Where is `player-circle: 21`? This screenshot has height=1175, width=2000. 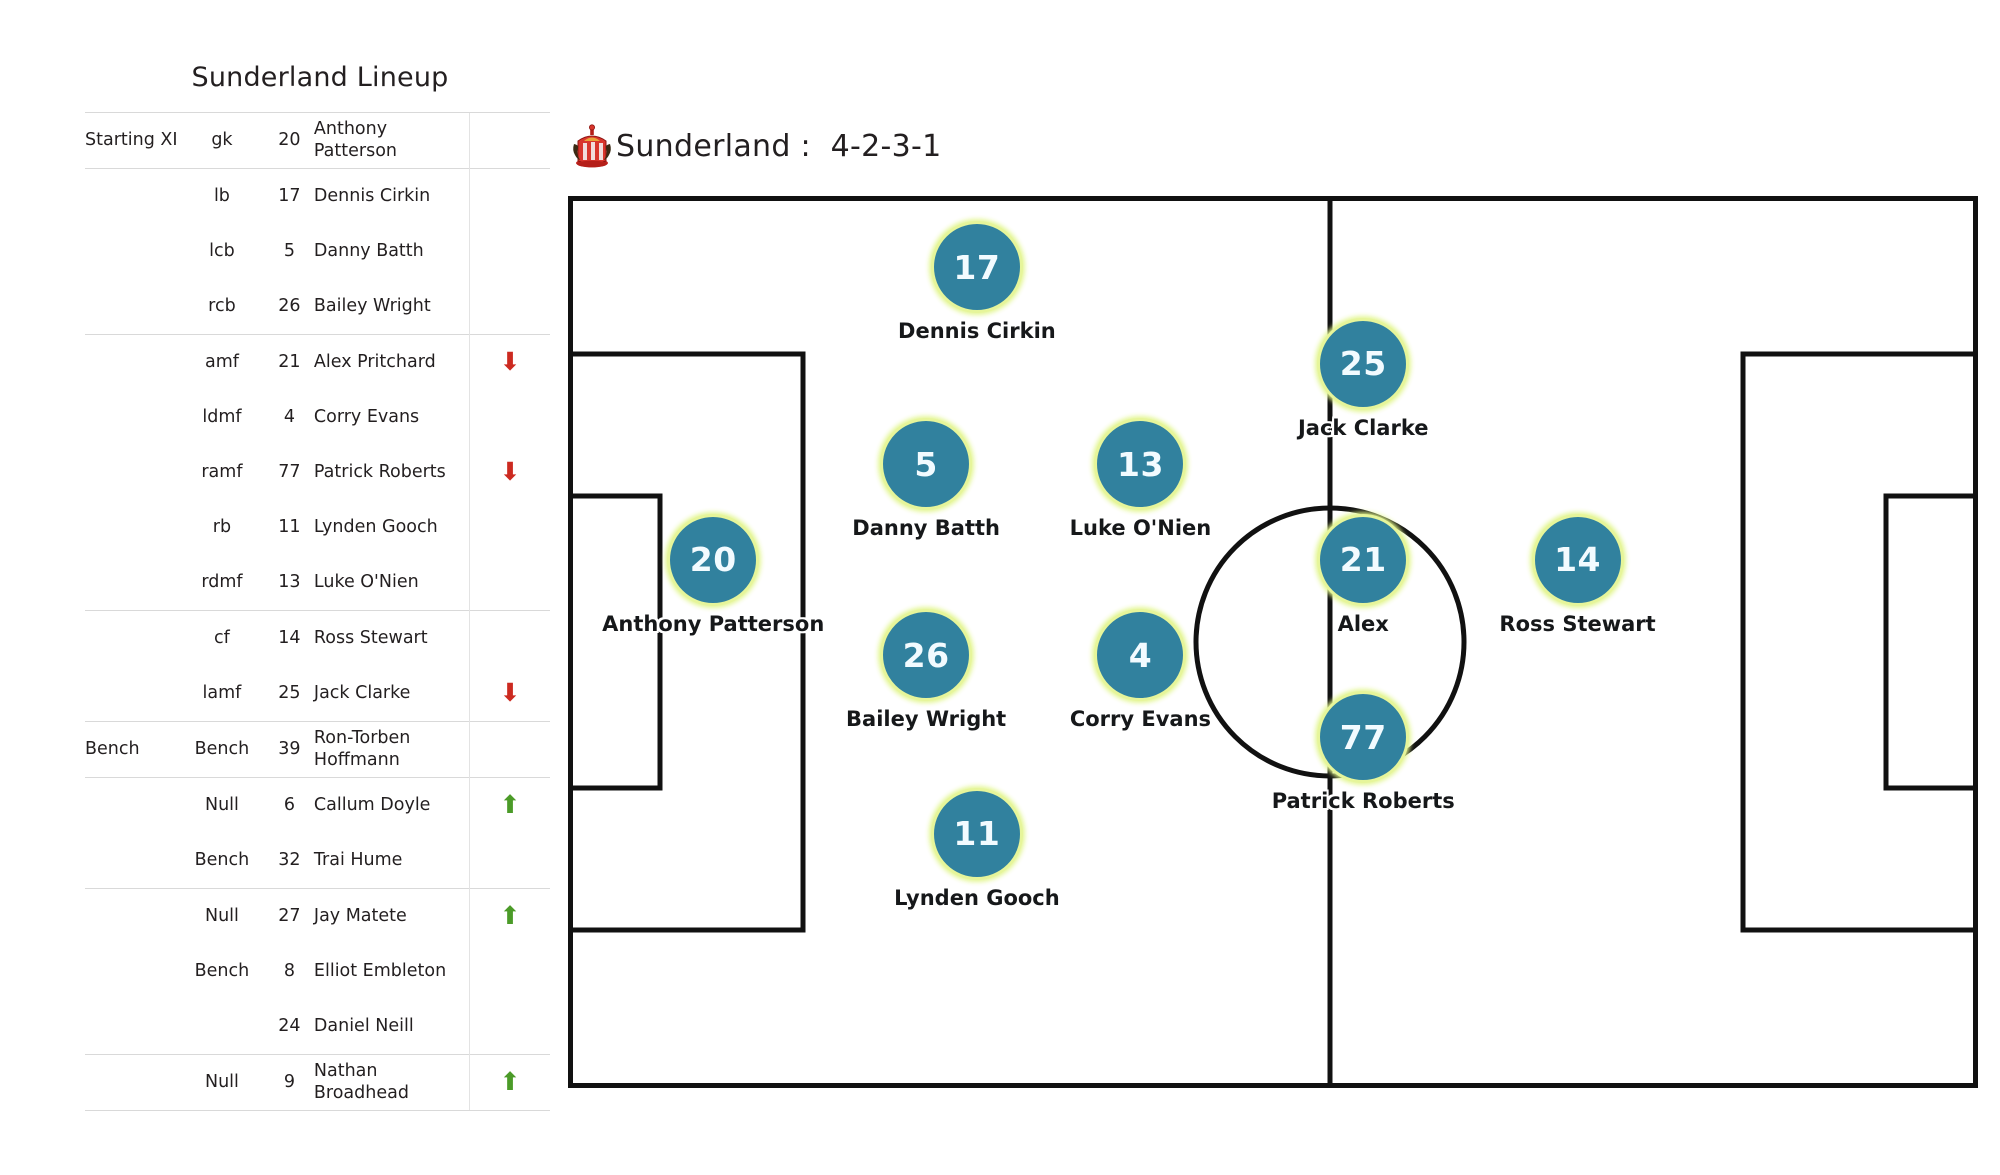 player-circle: 21 is located at coordinates (1363, 559).